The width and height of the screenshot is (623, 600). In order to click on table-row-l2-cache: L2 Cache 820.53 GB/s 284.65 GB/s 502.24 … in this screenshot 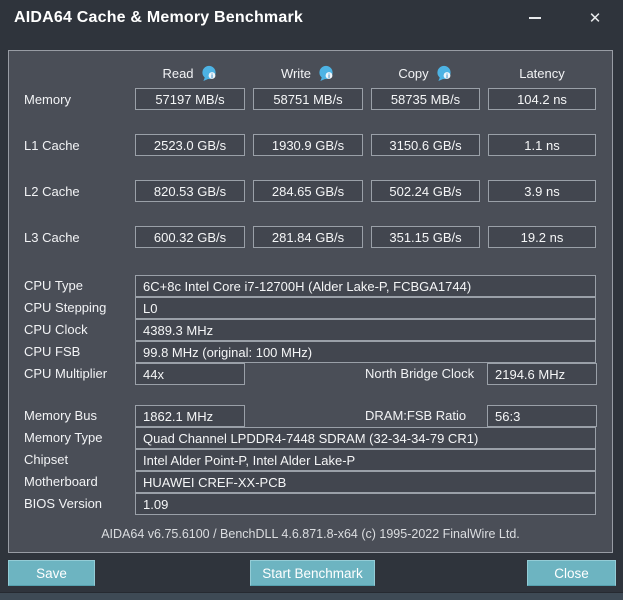, I will do `click(310, 191)`.